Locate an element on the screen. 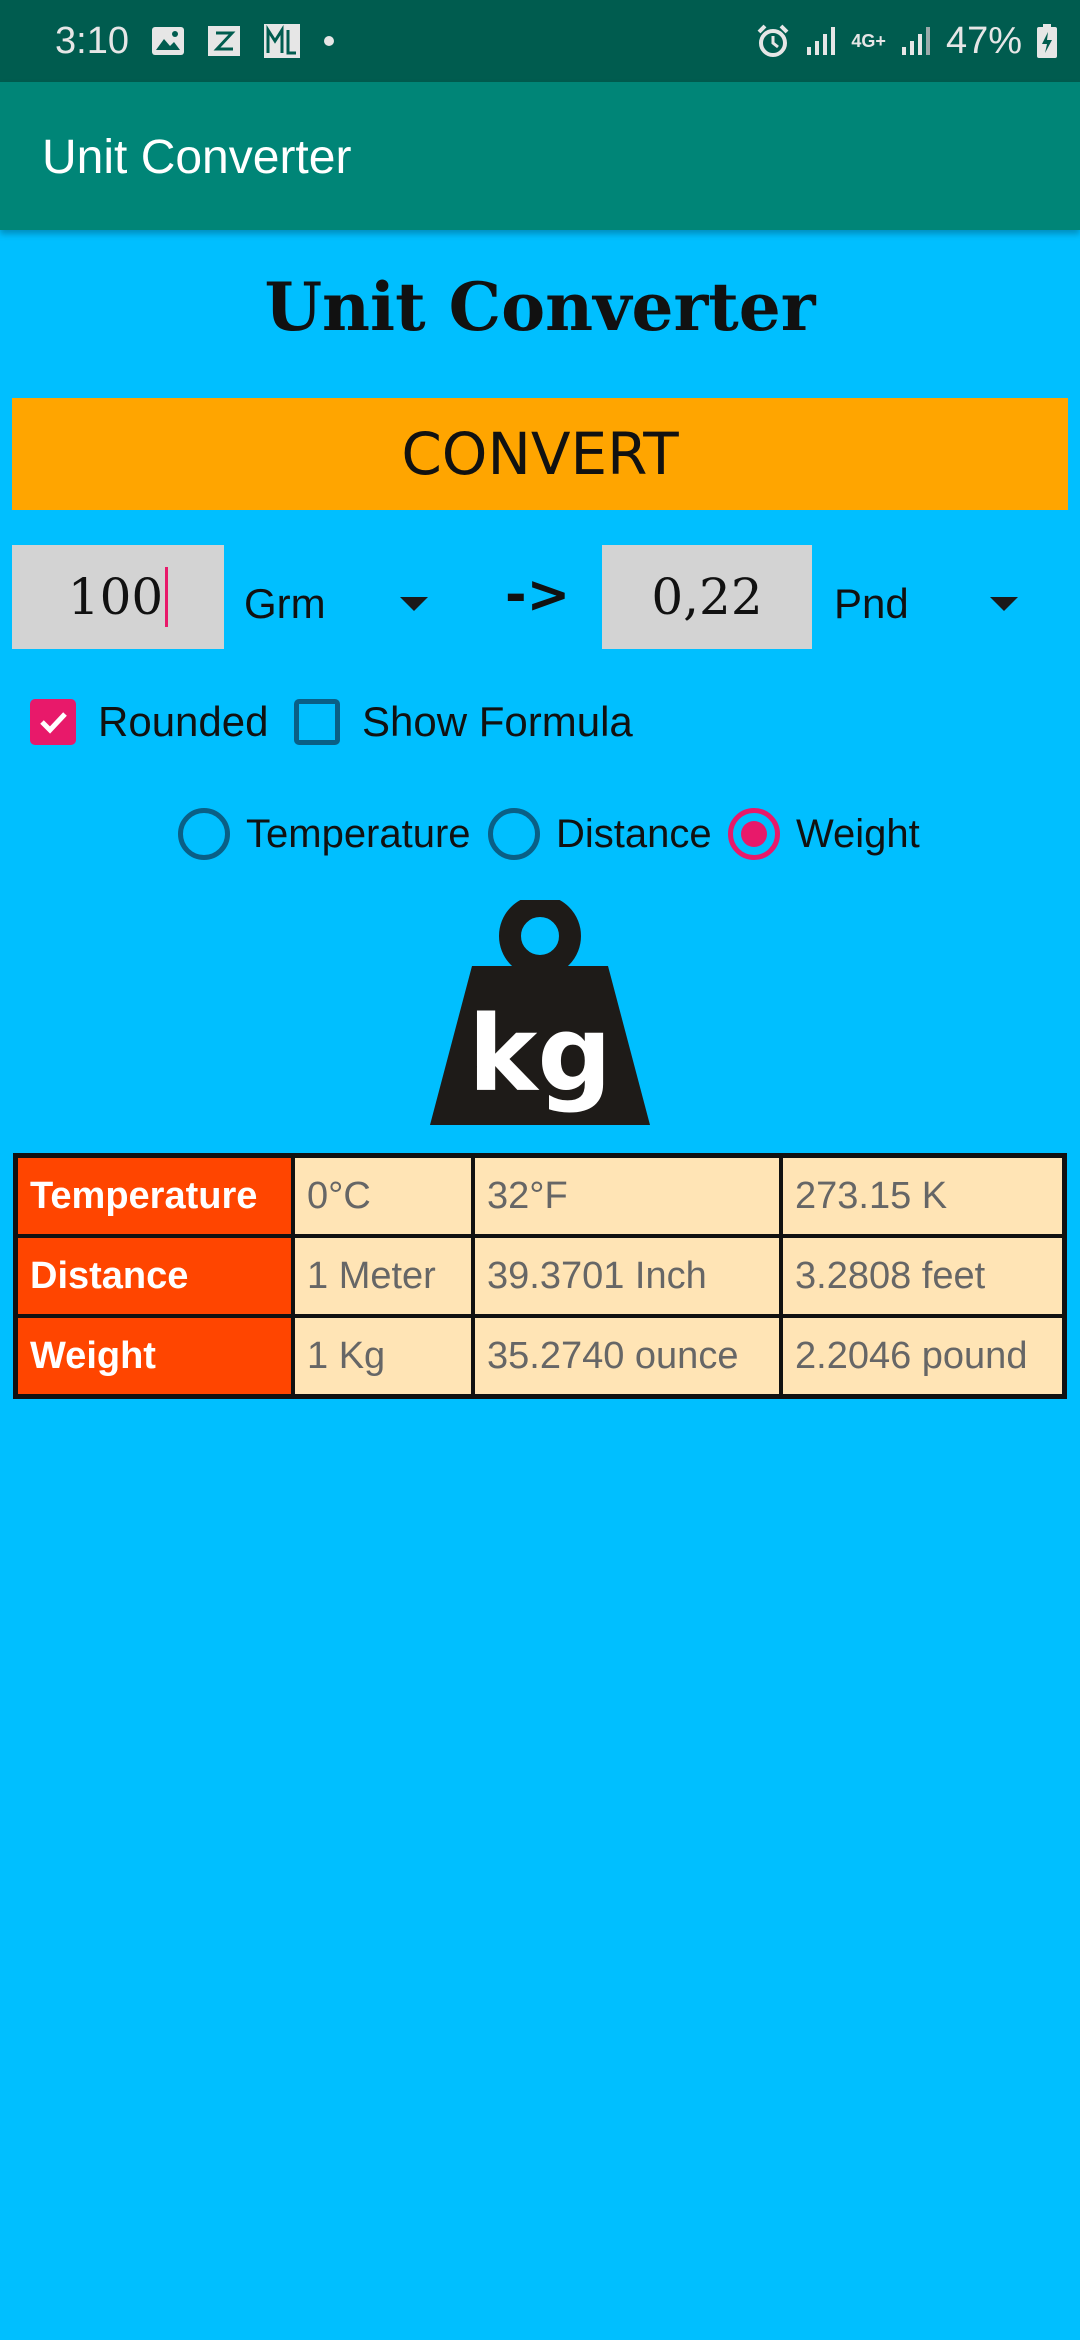 This screenshot has width=1080, height=2340. table-cell: 1 Kg is located at coordinates (383, 1356).